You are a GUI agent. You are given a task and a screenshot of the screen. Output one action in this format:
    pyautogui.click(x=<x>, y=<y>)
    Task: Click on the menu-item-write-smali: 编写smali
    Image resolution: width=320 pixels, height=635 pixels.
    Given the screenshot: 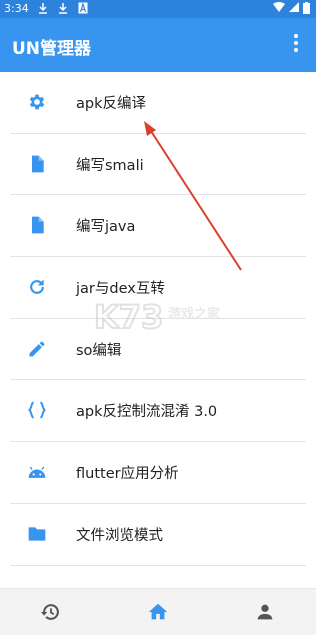 What is the action you would take?
    pyautogui.click(x=158, y=165)
    